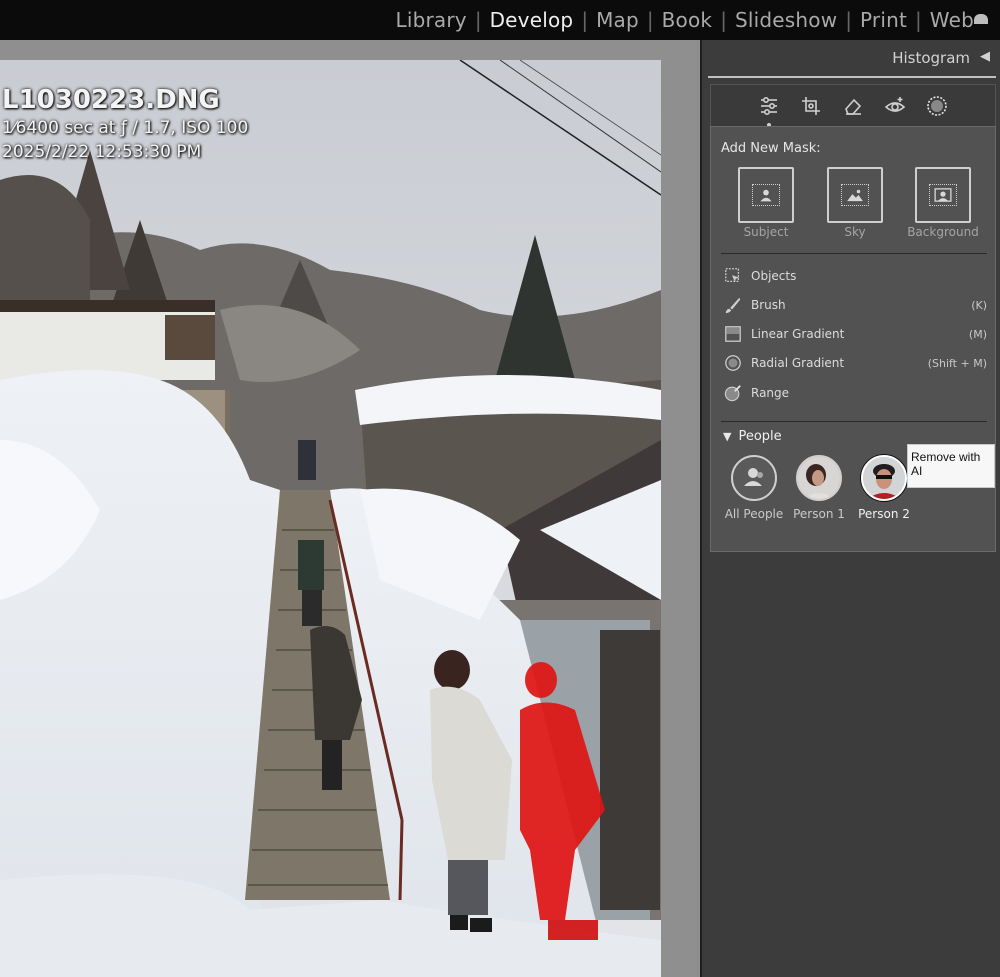 The image size is (1000, 977). What do you see at coordinates (811, 106) in the screenshot?
I see `crop-icon` at bounding box center [811, 106].